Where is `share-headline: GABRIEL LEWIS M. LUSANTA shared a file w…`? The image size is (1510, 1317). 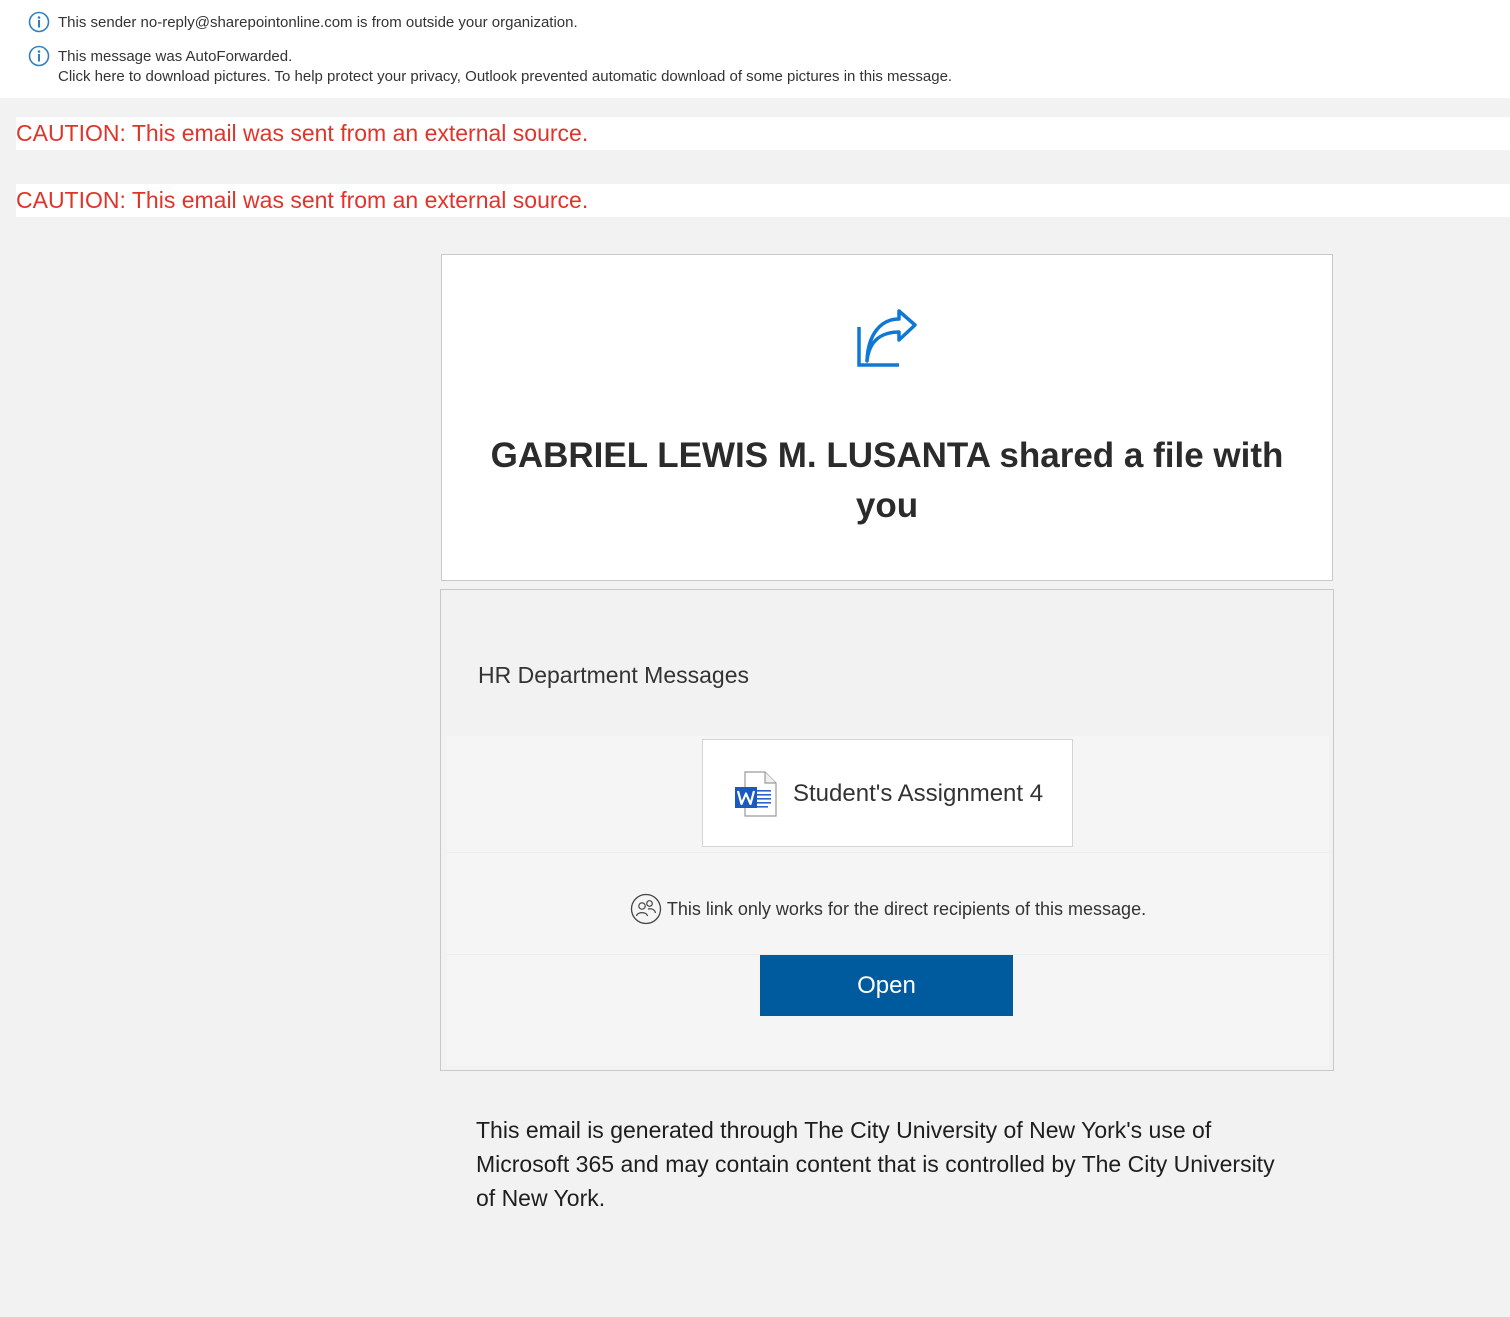
share-headline: GABRIEL LEWIS M. LUSANTA shared a file w… is located at coordinates (887, 480).